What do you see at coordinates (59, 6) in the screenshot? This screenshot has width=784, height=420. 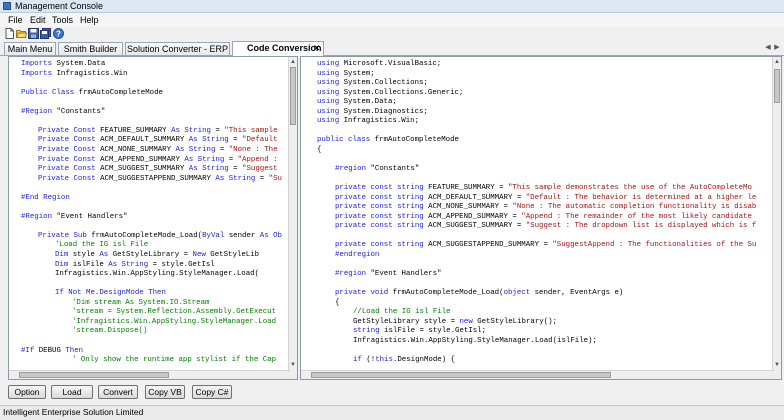 I see `window-title: Management Console` at bounding box center [59, 6].